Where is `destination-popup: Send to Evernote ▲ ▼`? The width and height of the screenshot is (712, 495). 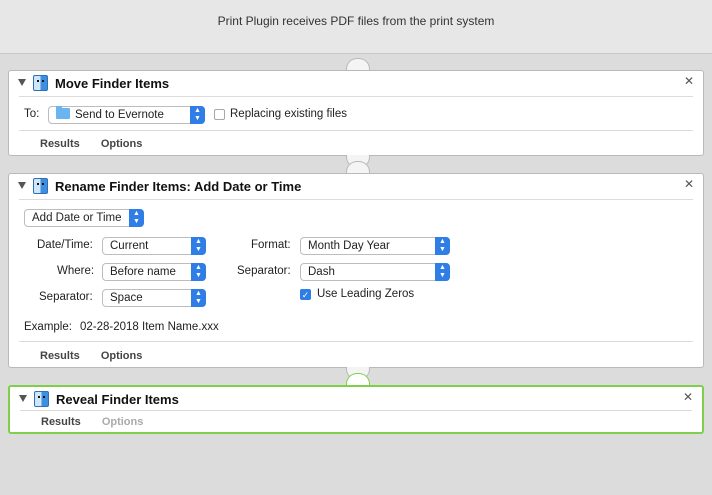
destination-popup: Send to Evernote ▲ ▼ is located at coordinates (126, 115).